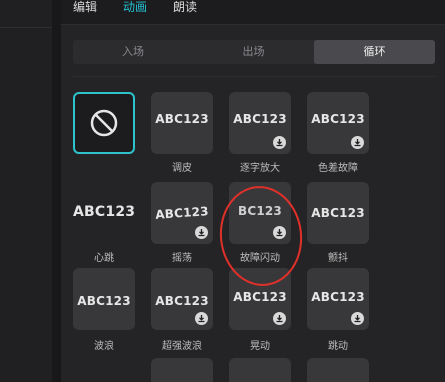  I want to click on left-panel-divider, so click(26, 27).